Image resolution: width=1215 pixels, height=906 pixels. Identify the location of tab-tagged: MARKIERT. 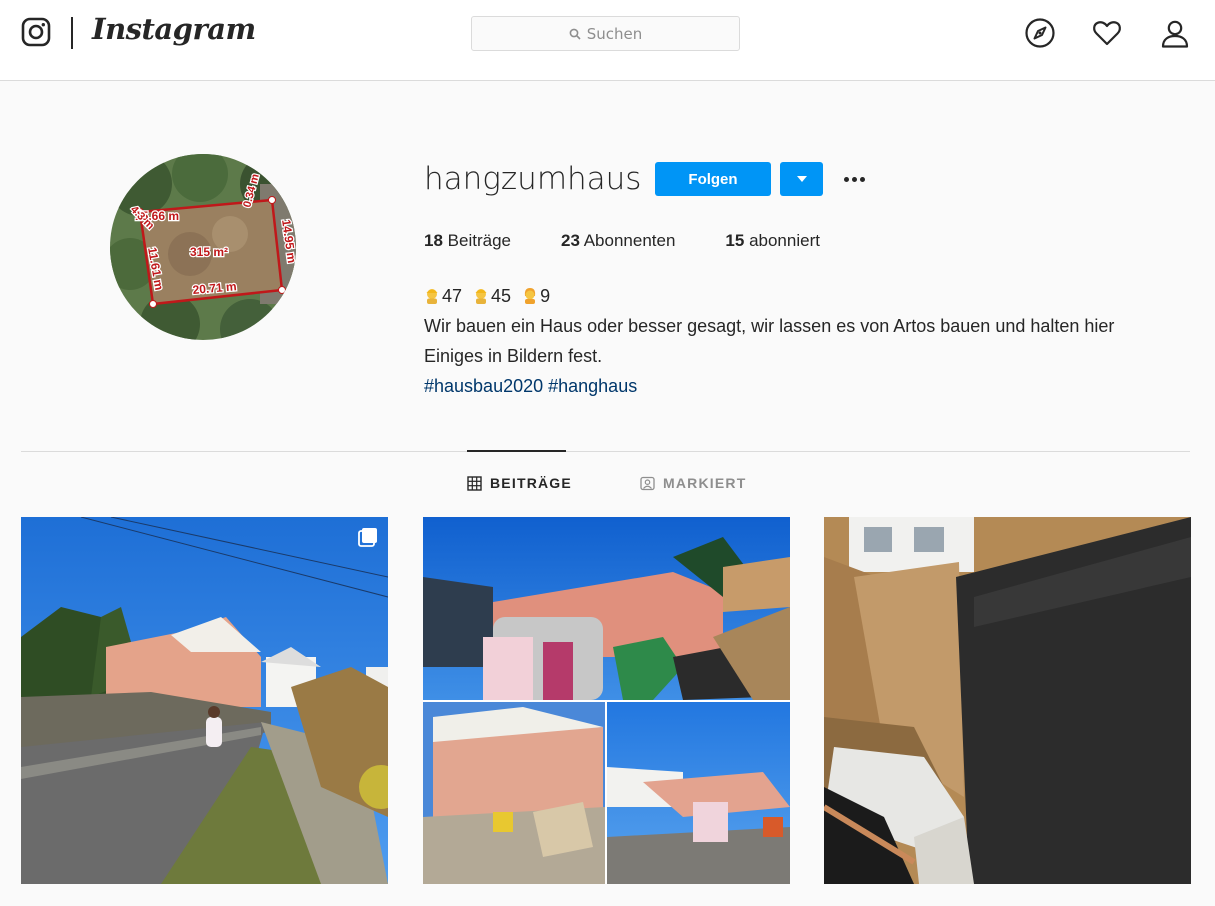
(693, 483).